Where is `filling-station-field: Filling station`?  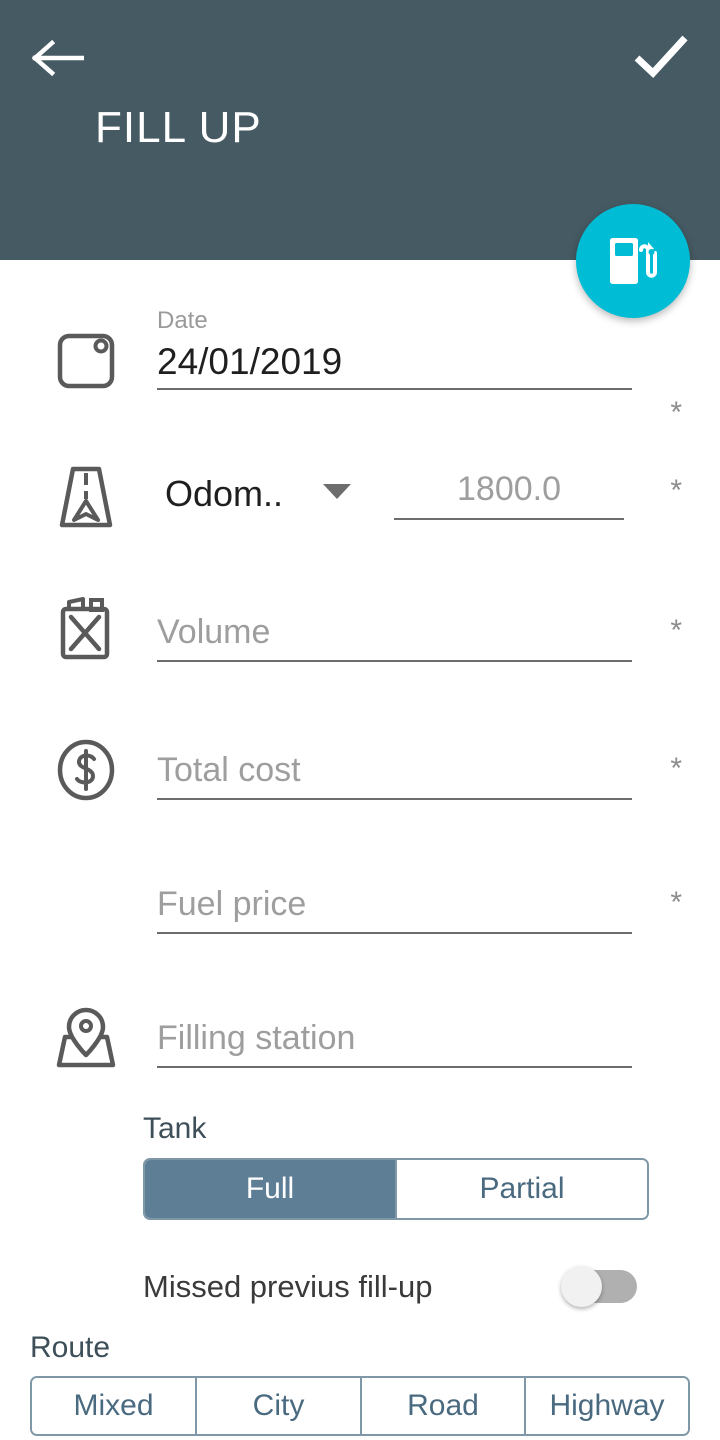
filling-station-field: Filling station is located at coordinates (394, 1040).